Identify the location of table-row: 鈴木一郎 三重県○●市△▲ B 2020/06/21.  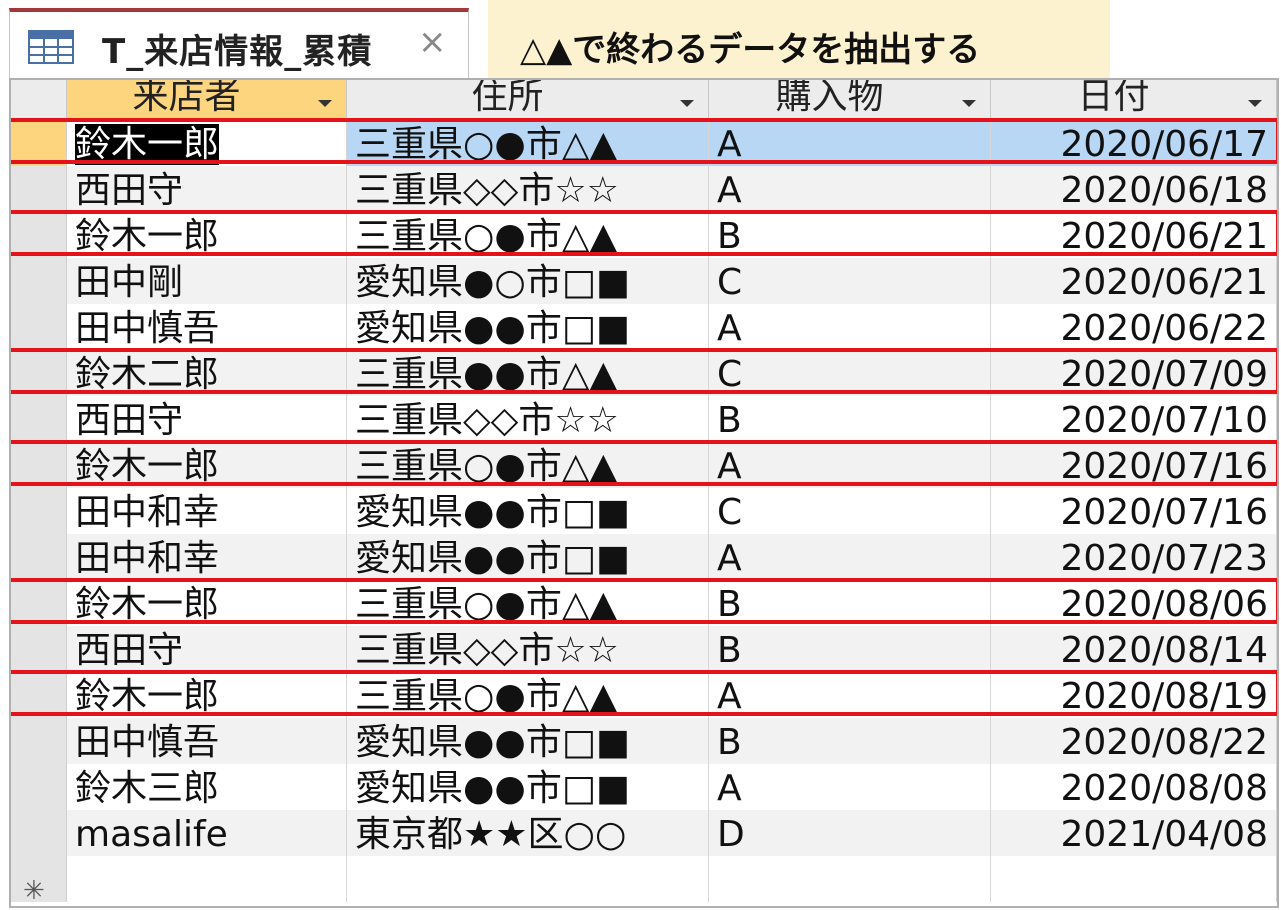
(644, 235).